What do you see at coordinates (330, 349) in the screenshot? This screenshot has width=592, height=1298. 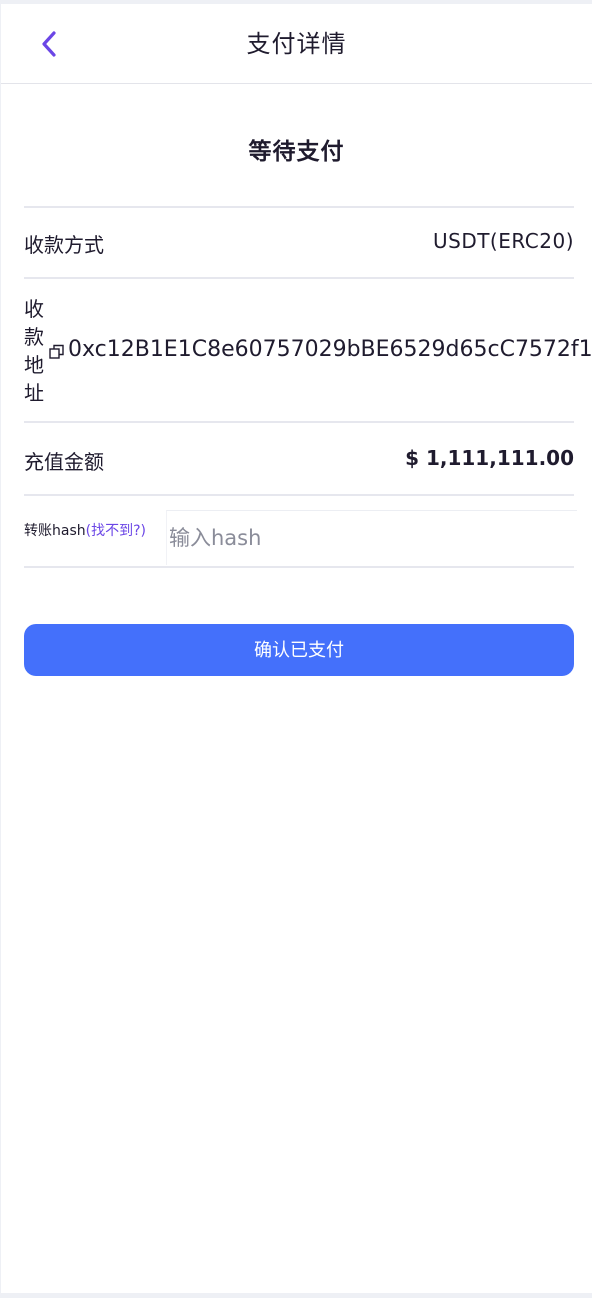 I see `receive-address-value: 0xc12B1E1C8e60757029bBE6529d65cC7572f10` at bounding box center [330, 349].